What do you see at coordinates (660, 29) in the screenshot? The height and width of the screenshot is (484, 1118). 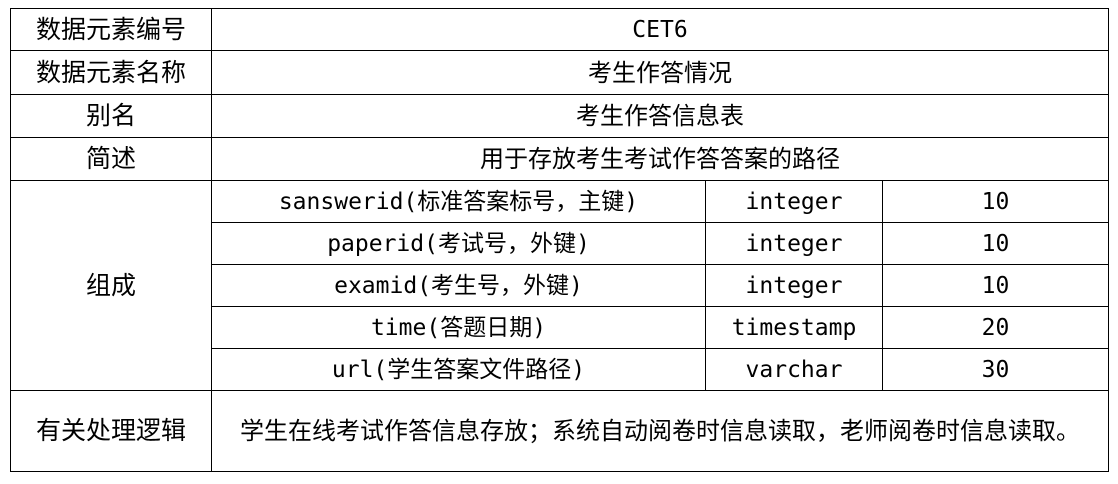 I see `element-id-value: CET6` at bounding box center [660, 29].